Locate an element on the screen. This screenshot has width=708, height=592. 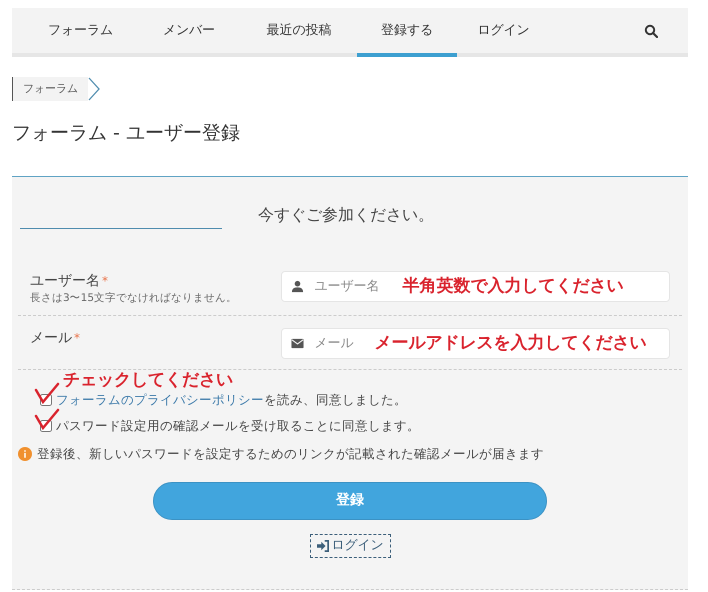
chevron-icon is located at coordinates (94, 89).